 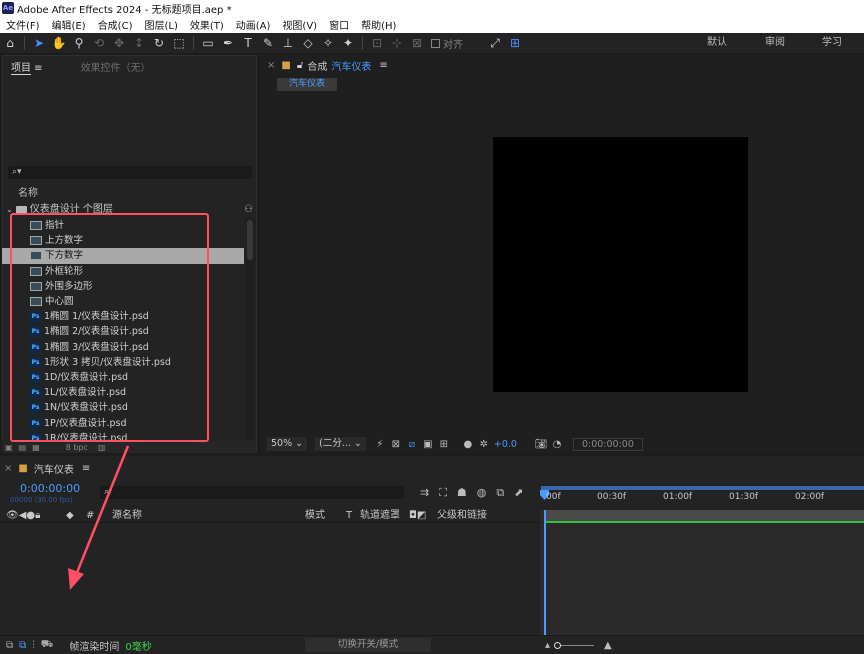 I want to click on panel-menu-icon: ≡, so click(x=86, y=468).